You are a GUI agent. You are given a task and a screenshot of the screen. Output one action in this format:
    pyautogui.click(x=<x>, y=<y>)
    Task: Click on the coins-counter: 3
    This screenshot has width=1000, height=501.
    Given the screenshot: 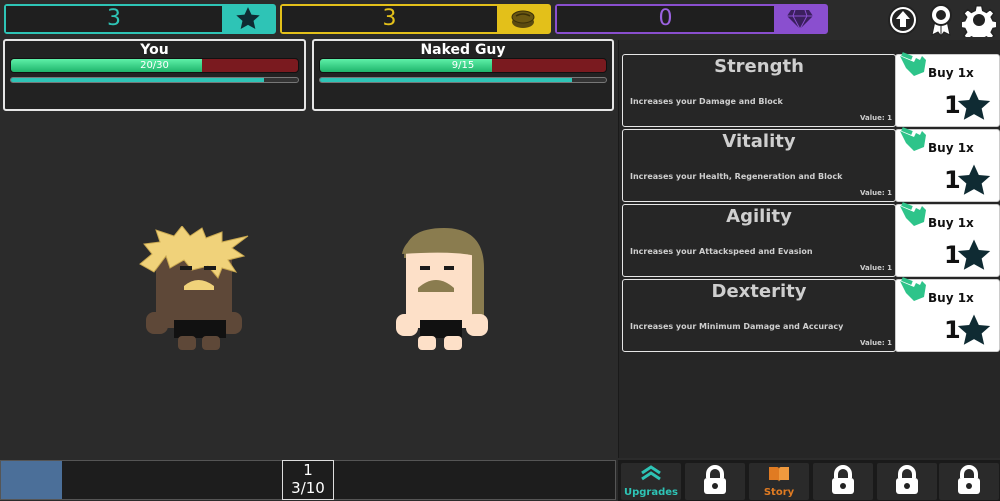 What is the action you would take?
    pyautogui.click(x=415, y=19)
    